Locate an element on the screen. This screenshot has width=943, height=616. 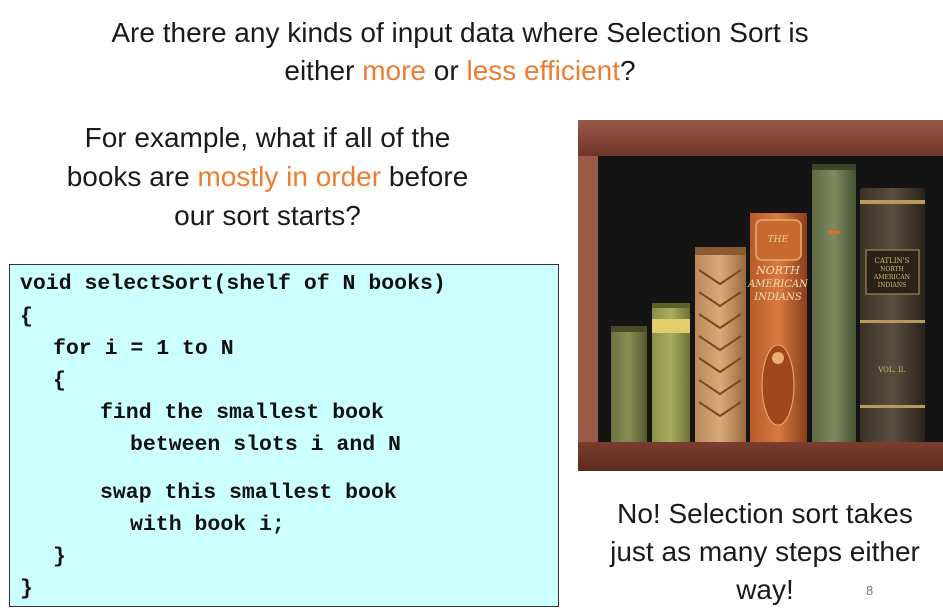
book-6-title: CATLIN'S is located at coordinates (892, 261).